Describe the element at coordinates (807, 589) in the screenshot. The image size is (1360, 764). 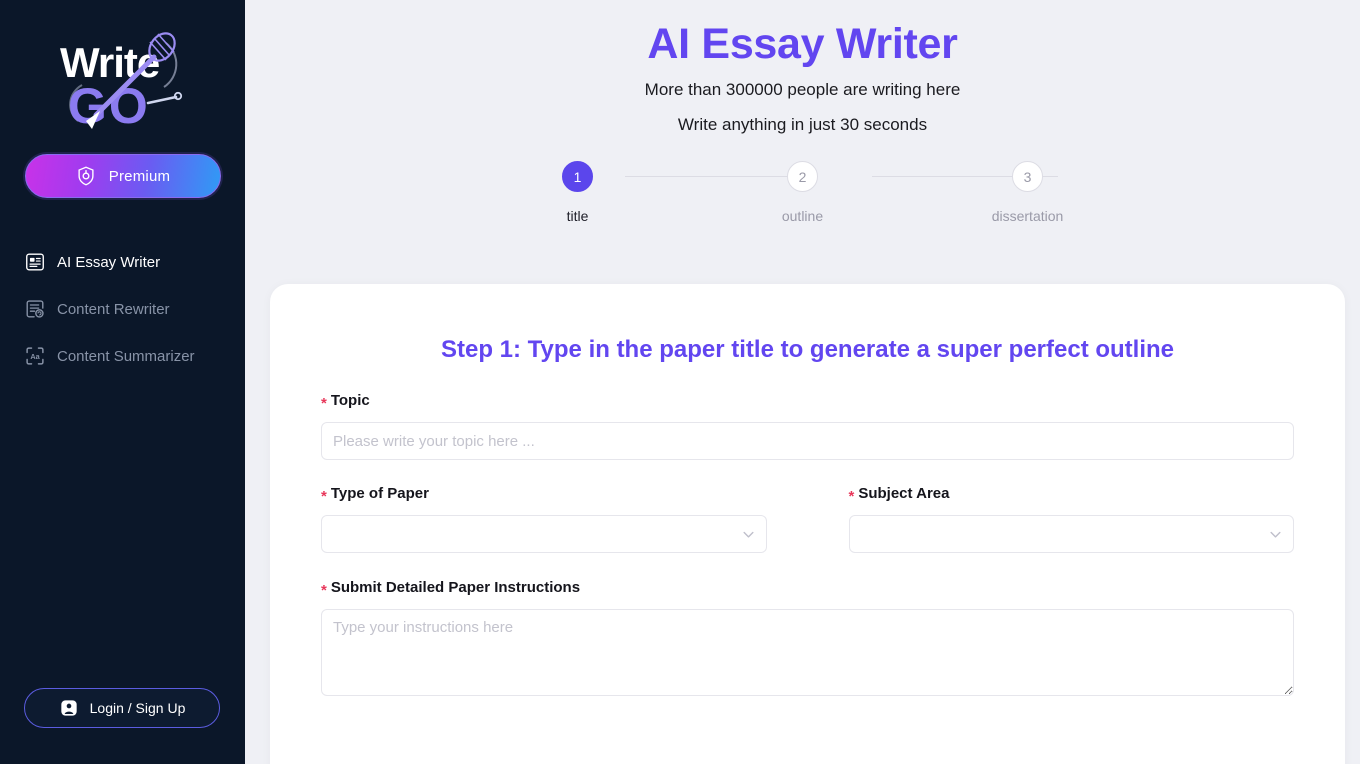
I see `instructions-label: * Submit Detailed Paper Instructions` at that location.